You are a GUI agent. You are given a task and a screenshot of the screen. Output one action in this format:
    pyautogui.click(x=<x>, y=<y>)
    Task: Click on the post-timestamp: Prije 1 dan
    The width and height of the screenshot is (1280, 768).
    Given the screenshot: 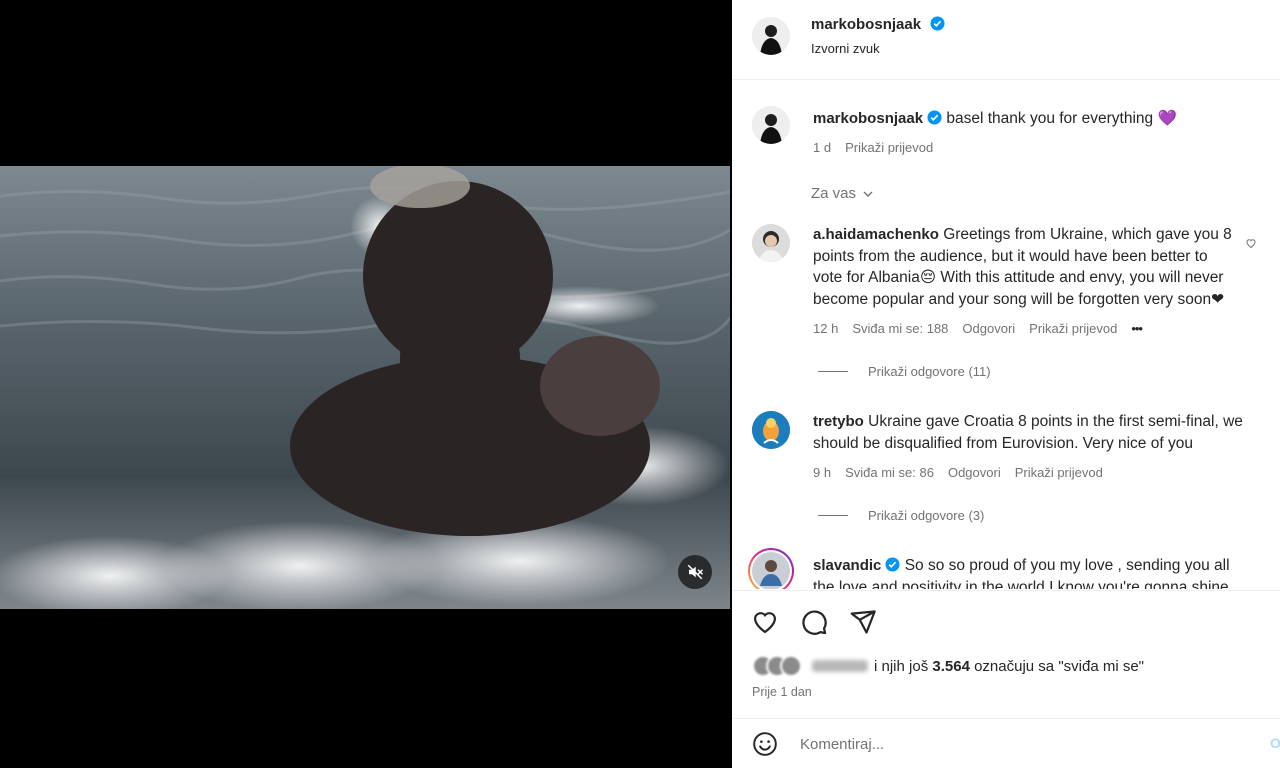 What is the action you would take?
    pyautogui.click(x=782, y=692)
    